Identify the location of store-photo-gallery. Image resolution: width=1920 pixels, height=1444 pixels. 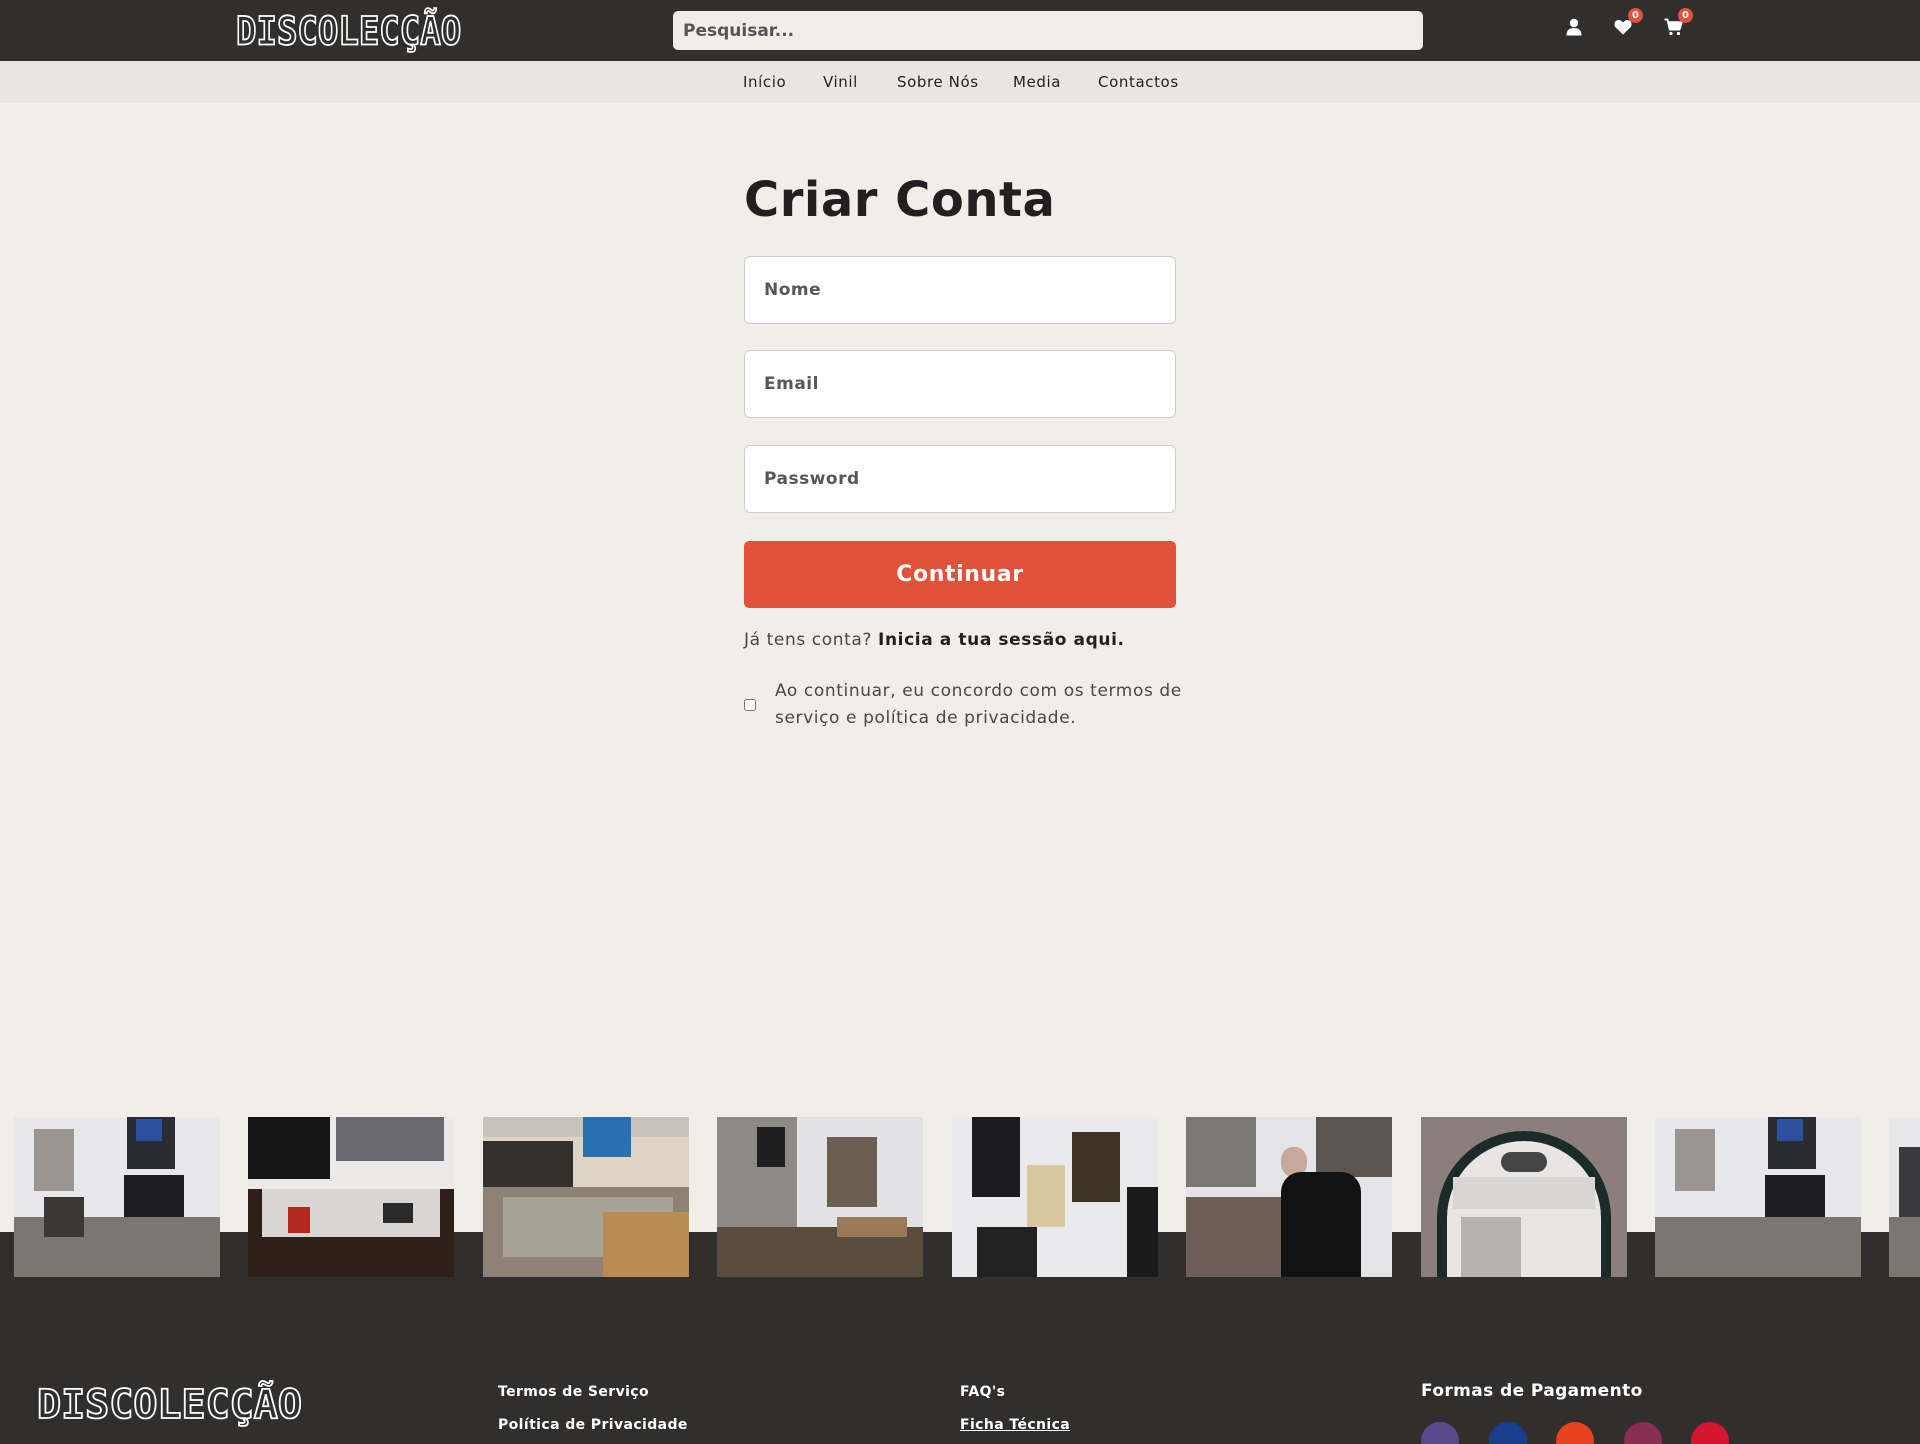
(960, 1197).